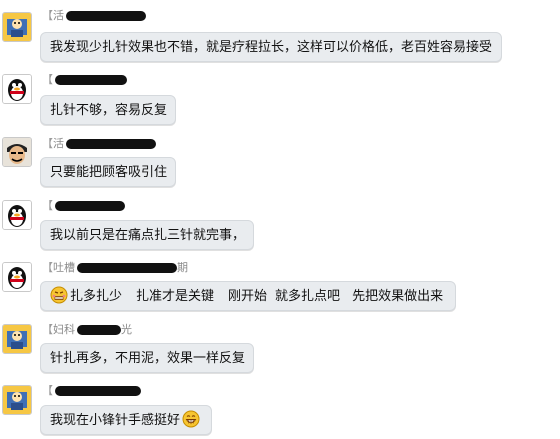 The height and width of the screenshot is (439, 560). Describe the element at coordinates (147, 235) in the screenshot. I see `message-bubble: 我以前只是在痛点扎三针就完事，` at that location.